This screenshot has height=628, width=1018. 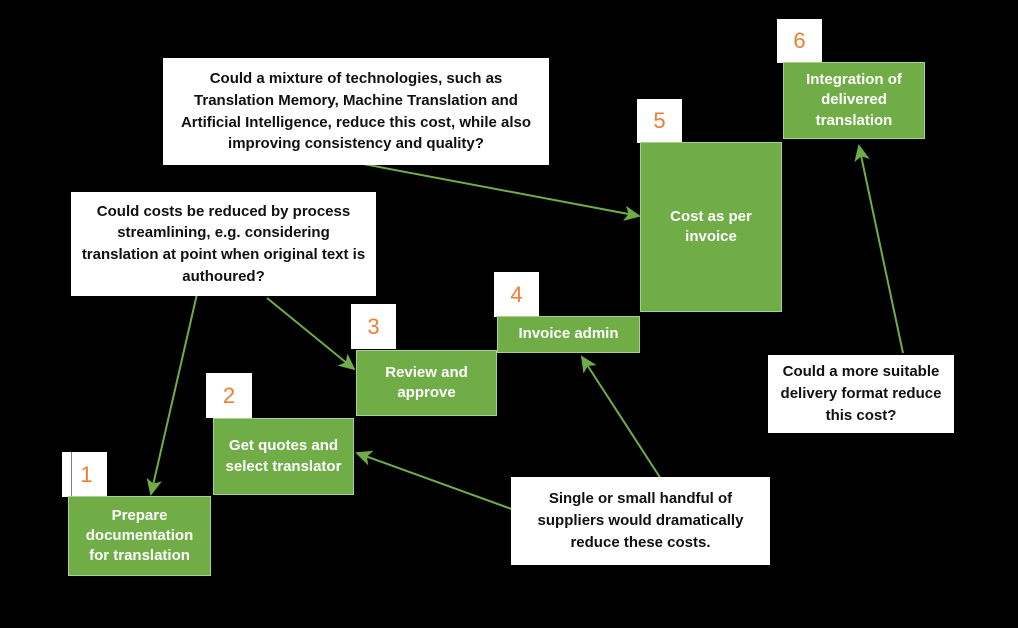 I want to click on step-badge-3: 3, so click(x=373, y=326).